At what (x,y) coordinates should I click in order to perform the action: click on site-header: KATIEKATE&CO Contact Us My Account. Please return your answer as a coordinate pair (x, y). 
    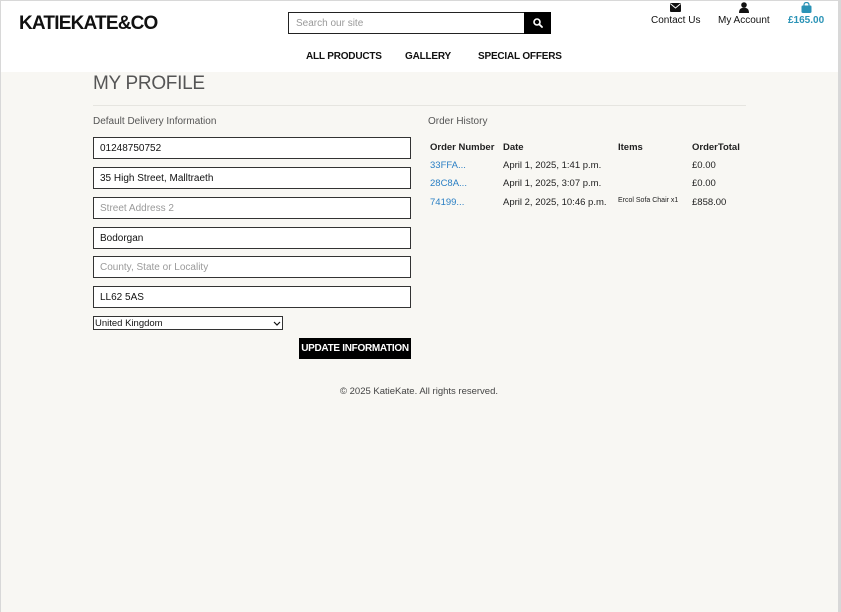
    Looking at the image, I should click on (419, 36).